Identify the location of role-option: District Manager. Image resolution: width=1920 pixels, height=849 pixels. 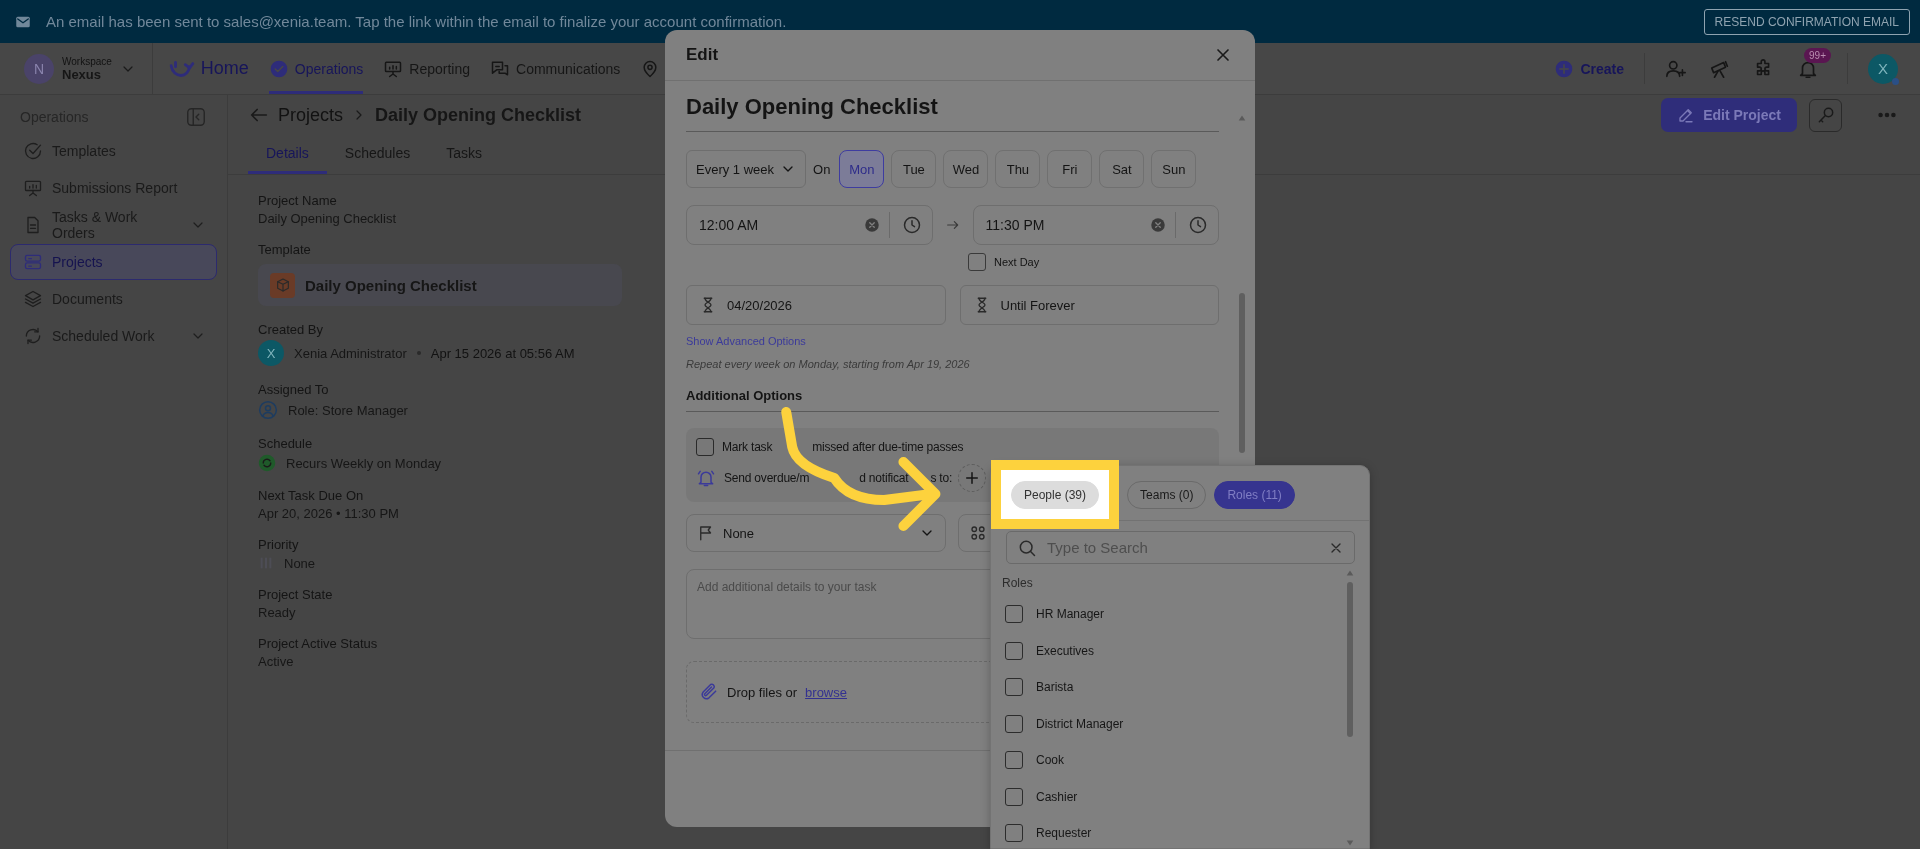
(1080, 723).